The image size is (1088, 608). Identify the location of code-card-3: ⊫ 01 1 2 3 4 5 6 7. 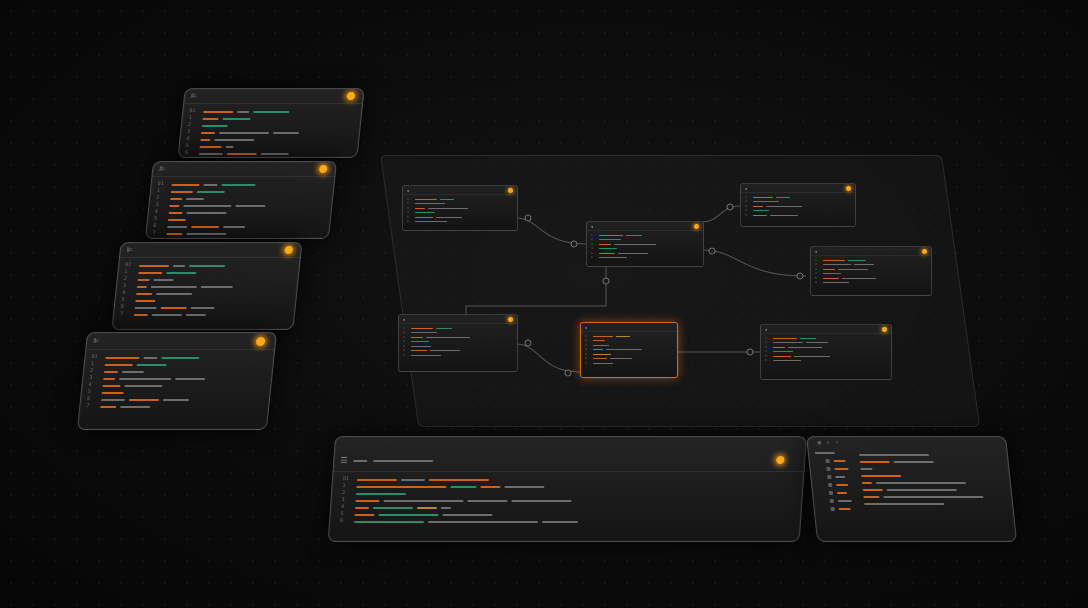
(207, 286).